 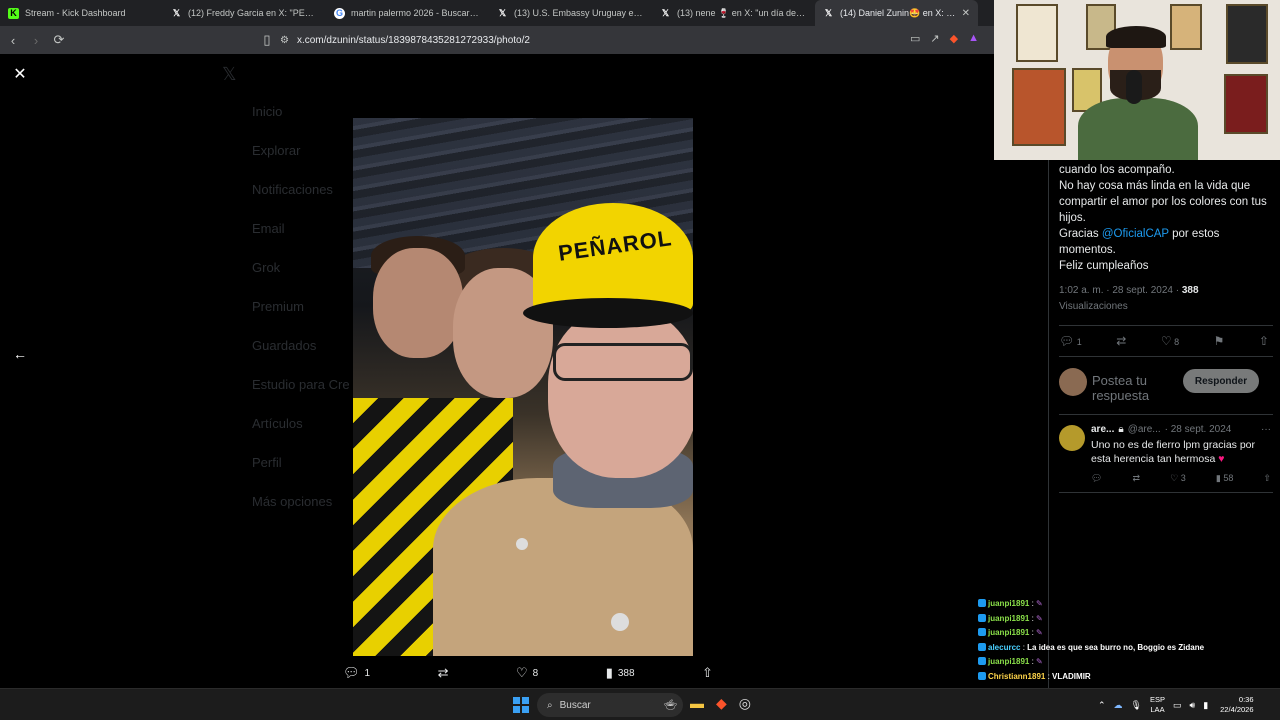 What do you see at coordinates (284, 40) in the screenshot?
I see `site-info-icon: ⚙` at bounding box center [284, 40].